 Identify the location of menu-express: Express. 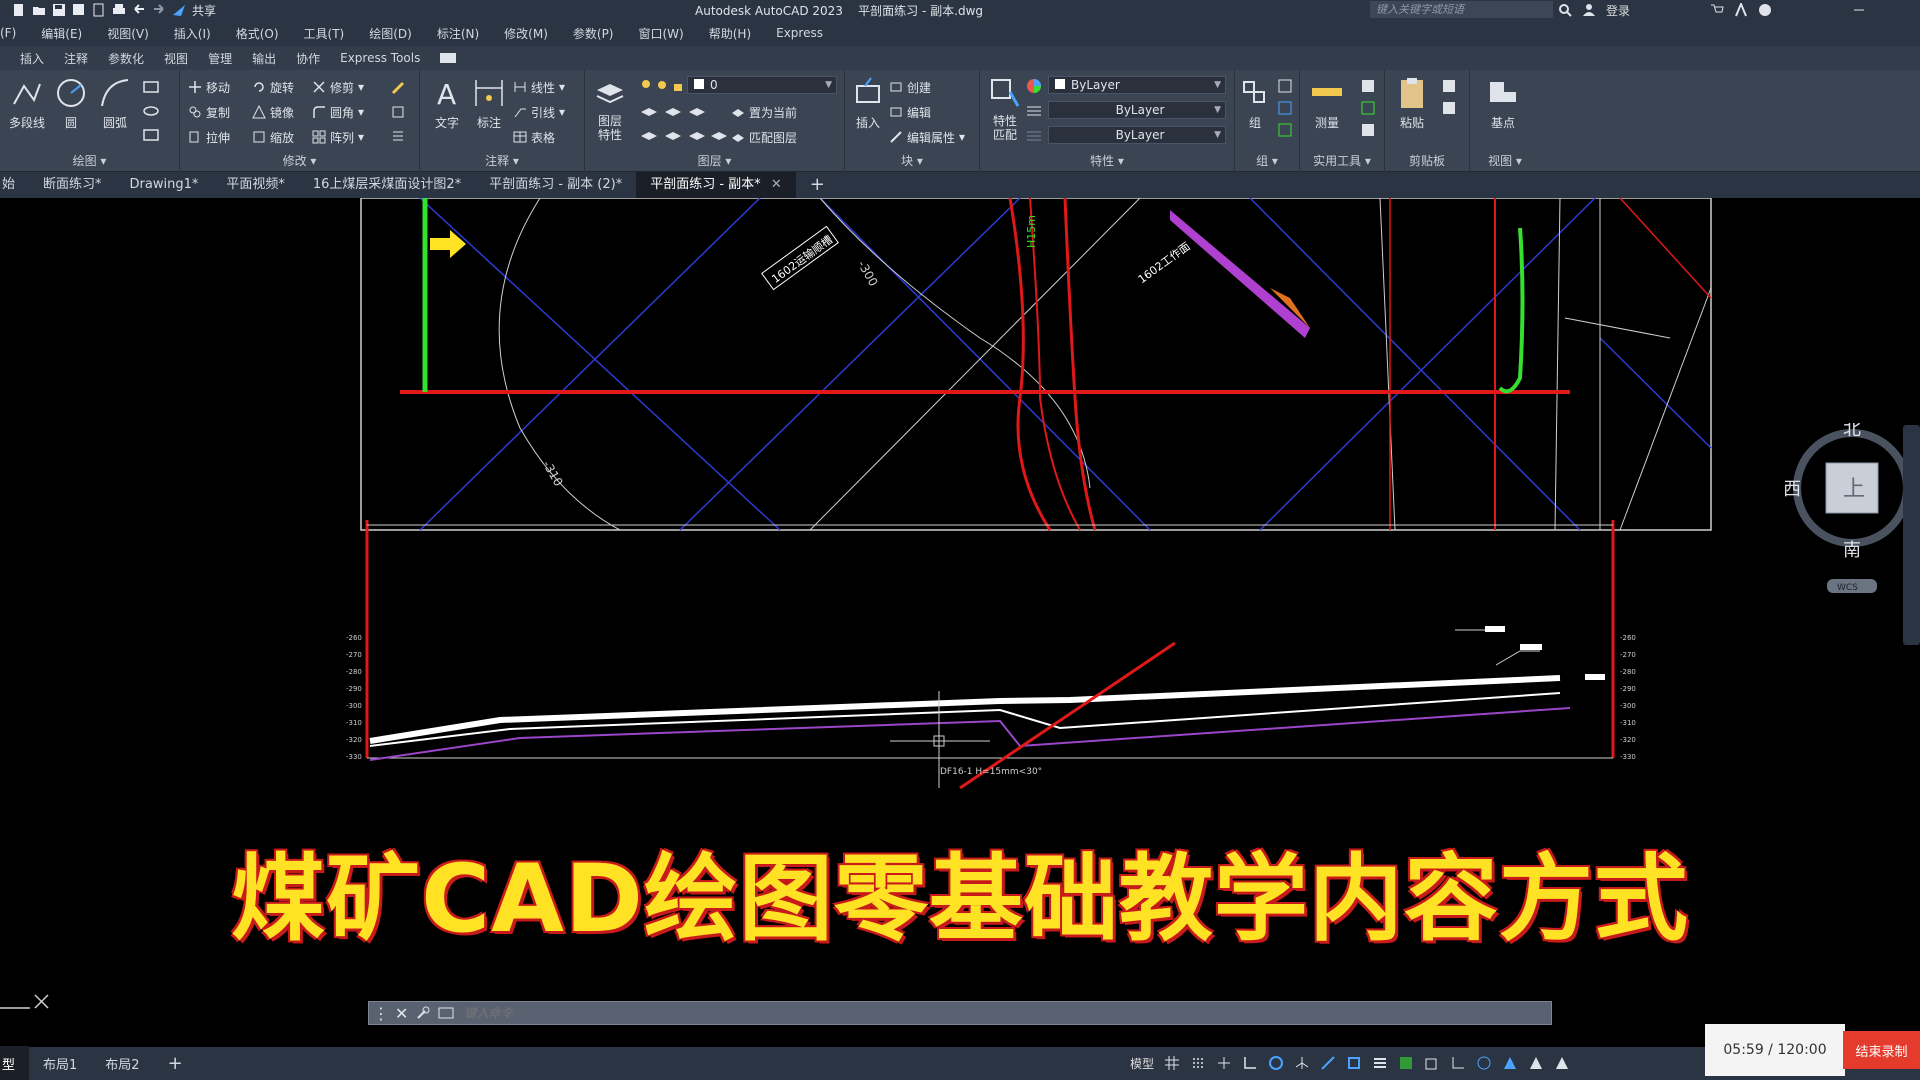
(799, 33).